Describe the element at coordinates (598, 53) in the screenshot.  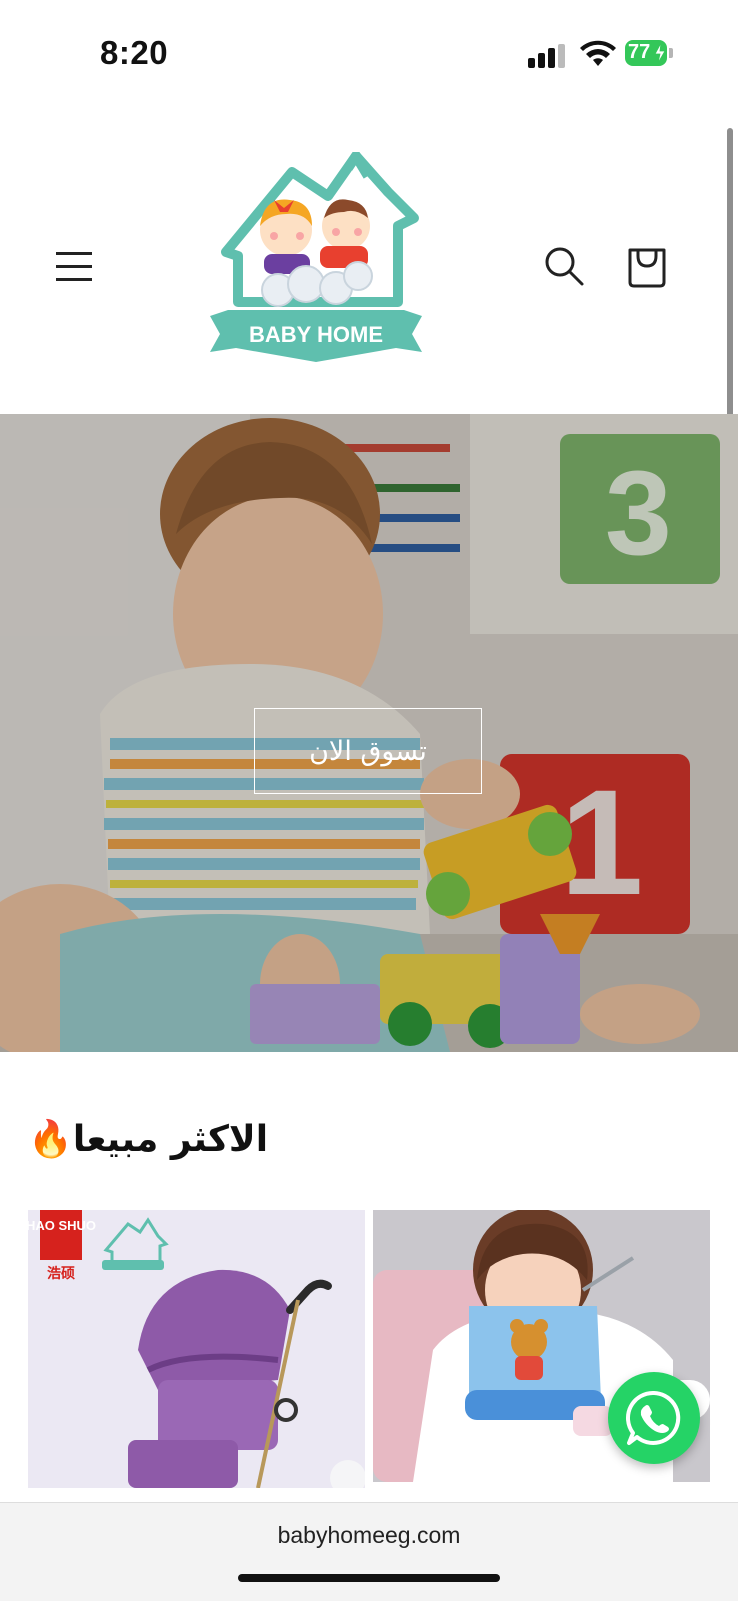
I see `wifi-icon` at that location.